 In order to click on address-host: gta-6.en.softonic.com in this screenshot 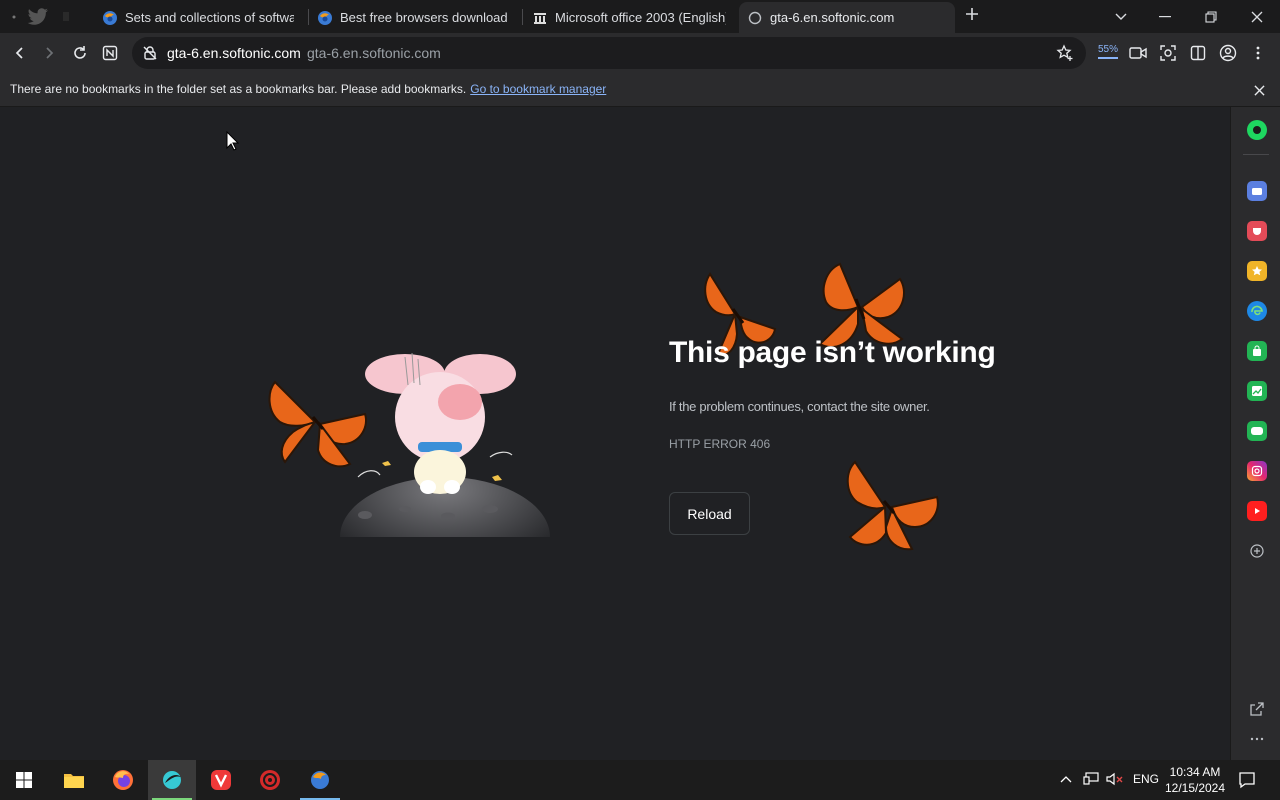, I will do `click(234, 53)`.